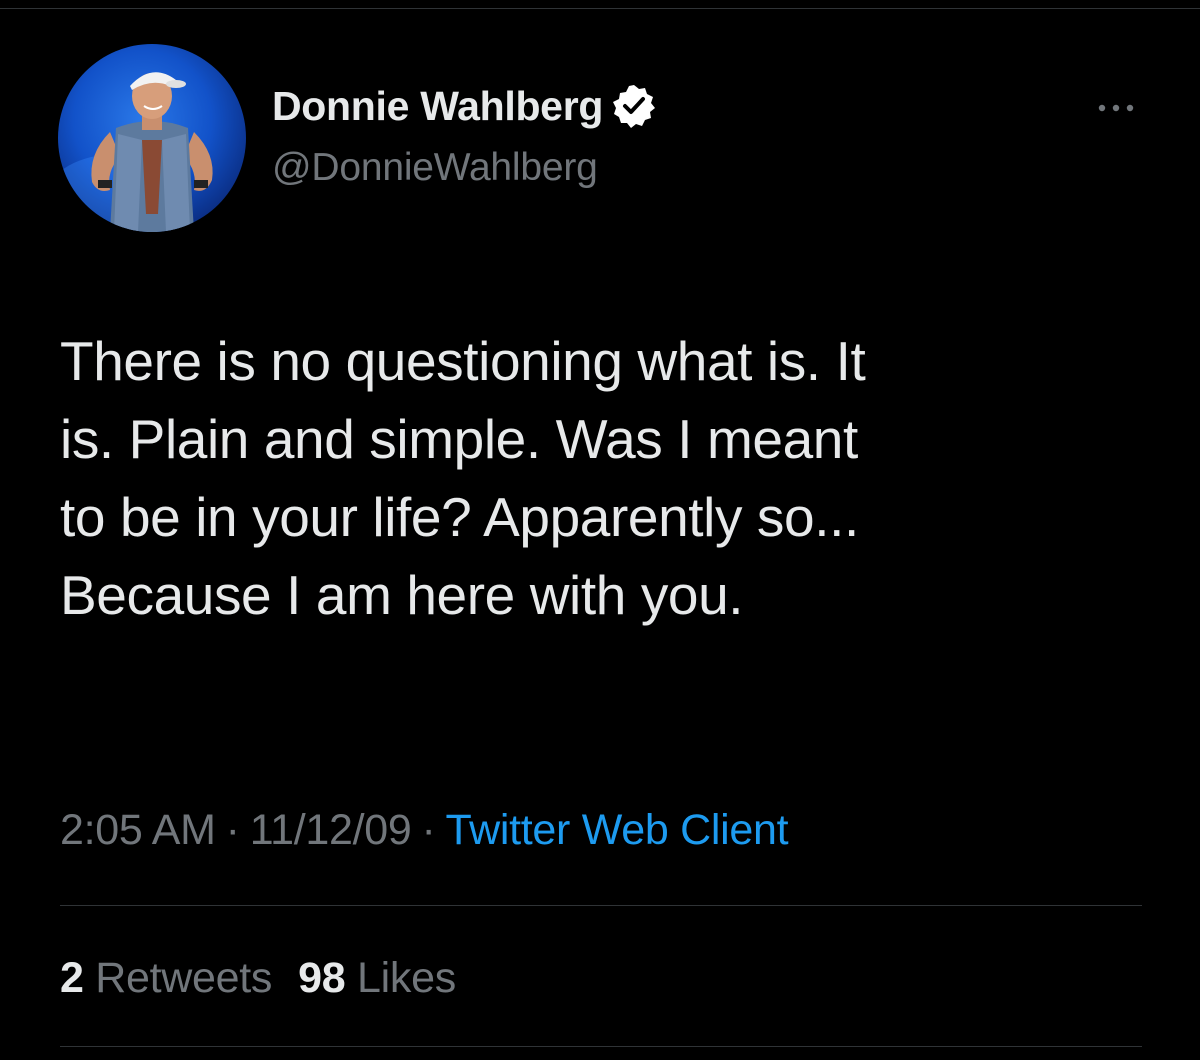 Image resolution: width=1200 pixels, height=1060 pixels. Describe the element at coordinates (435, 168) in the screenshot. I see `user-handle: @DonnieWahlberg` at that location.